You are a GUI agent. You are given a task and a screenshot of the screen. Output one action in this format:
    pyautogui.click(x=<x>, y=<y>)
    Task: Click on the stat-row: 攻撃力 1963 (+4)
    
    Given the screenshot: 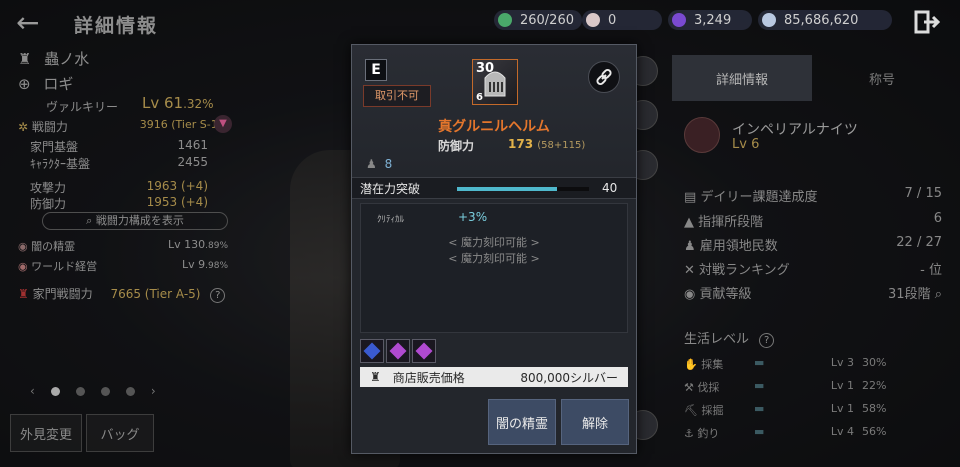 What is the action you would take?
    pyautogui.click(x=119, y=187)
    